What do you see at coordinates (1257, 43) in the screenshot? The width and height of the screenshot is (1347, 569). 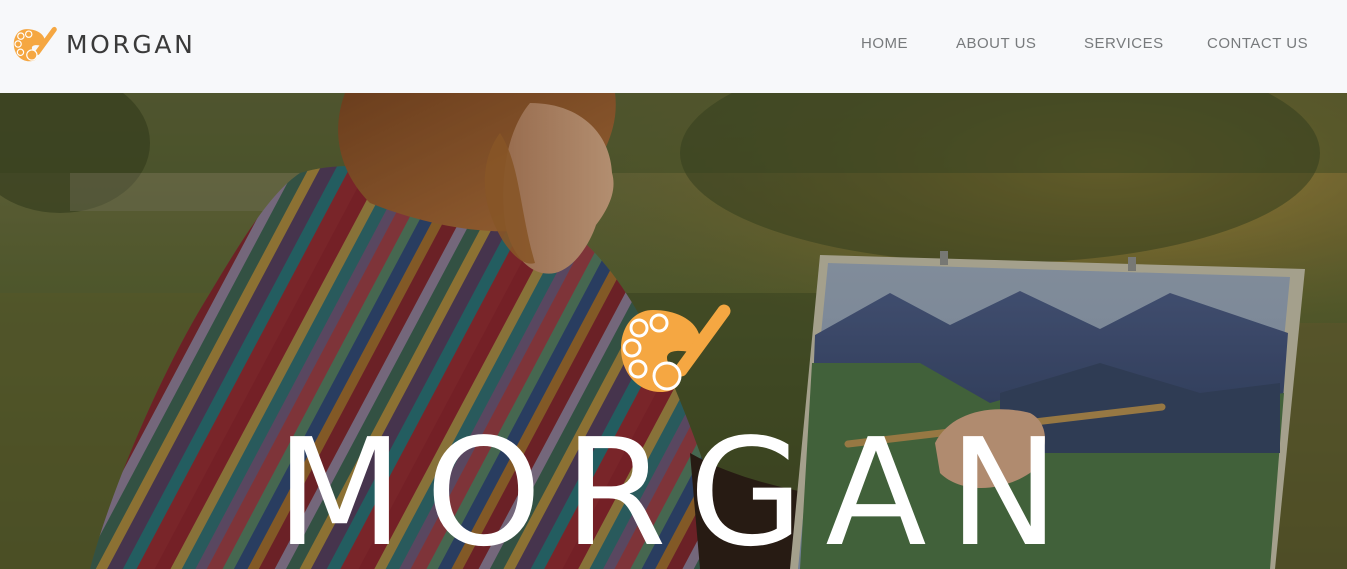 I see `nav-contact-us-link: CONTACT US` at bounding box center [1257, 43].